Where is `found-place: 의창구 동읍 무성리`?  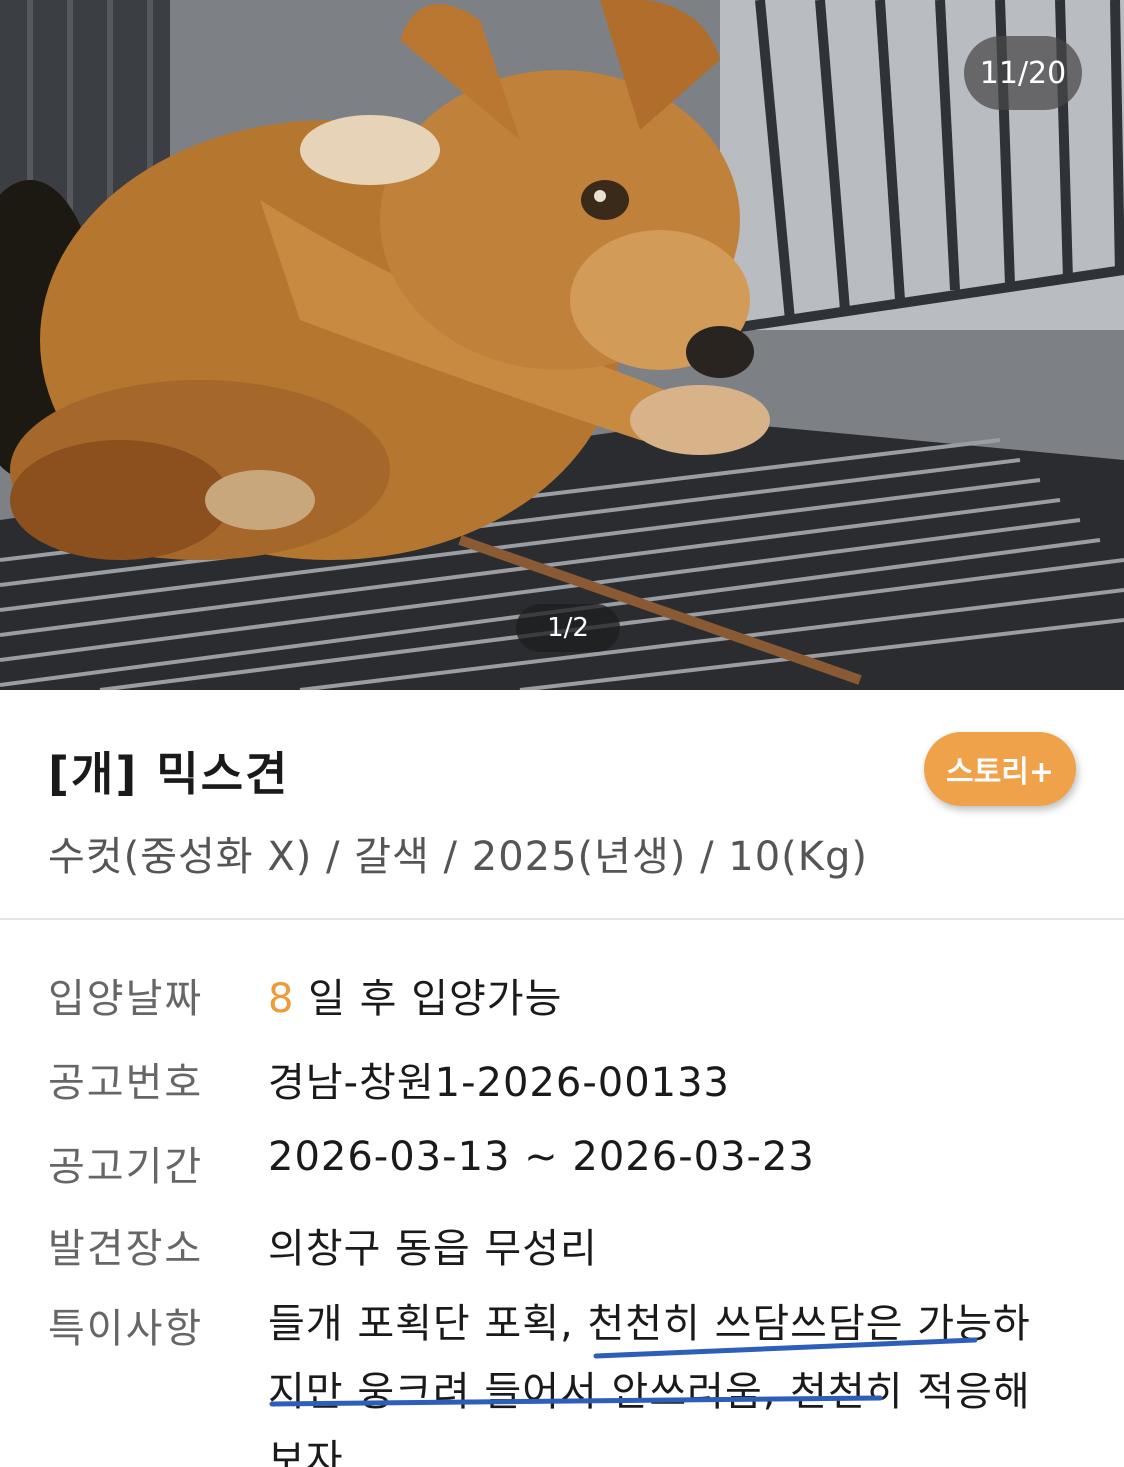 found-place: 의창구 동읍 무성리 is located at coordinates (433, 1249).